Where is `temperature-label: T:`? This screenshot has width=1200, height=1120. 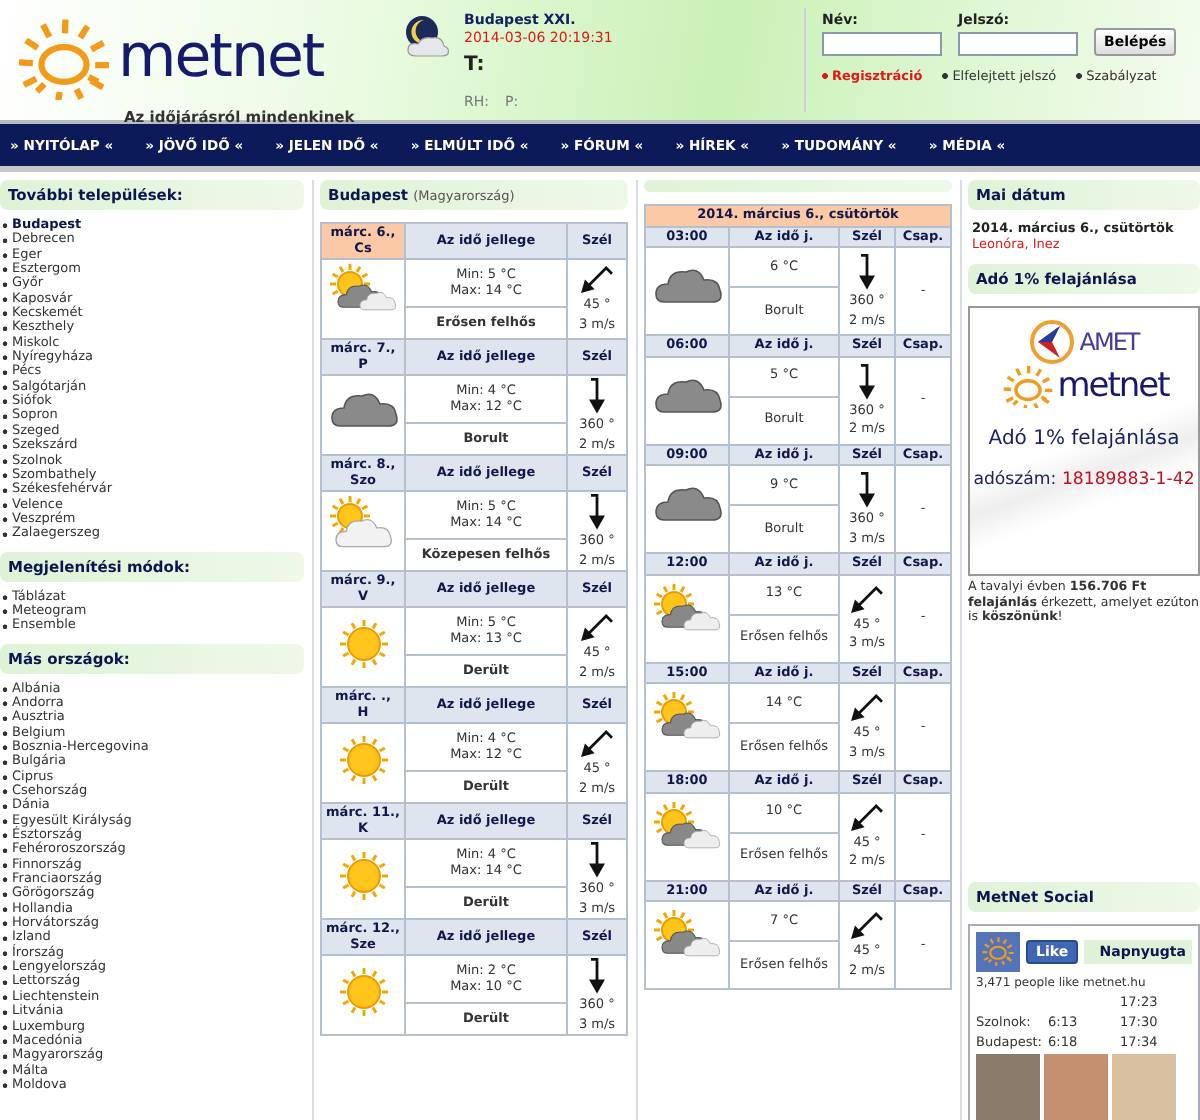 temperature-label: T: is located at coordinates (475, 65).